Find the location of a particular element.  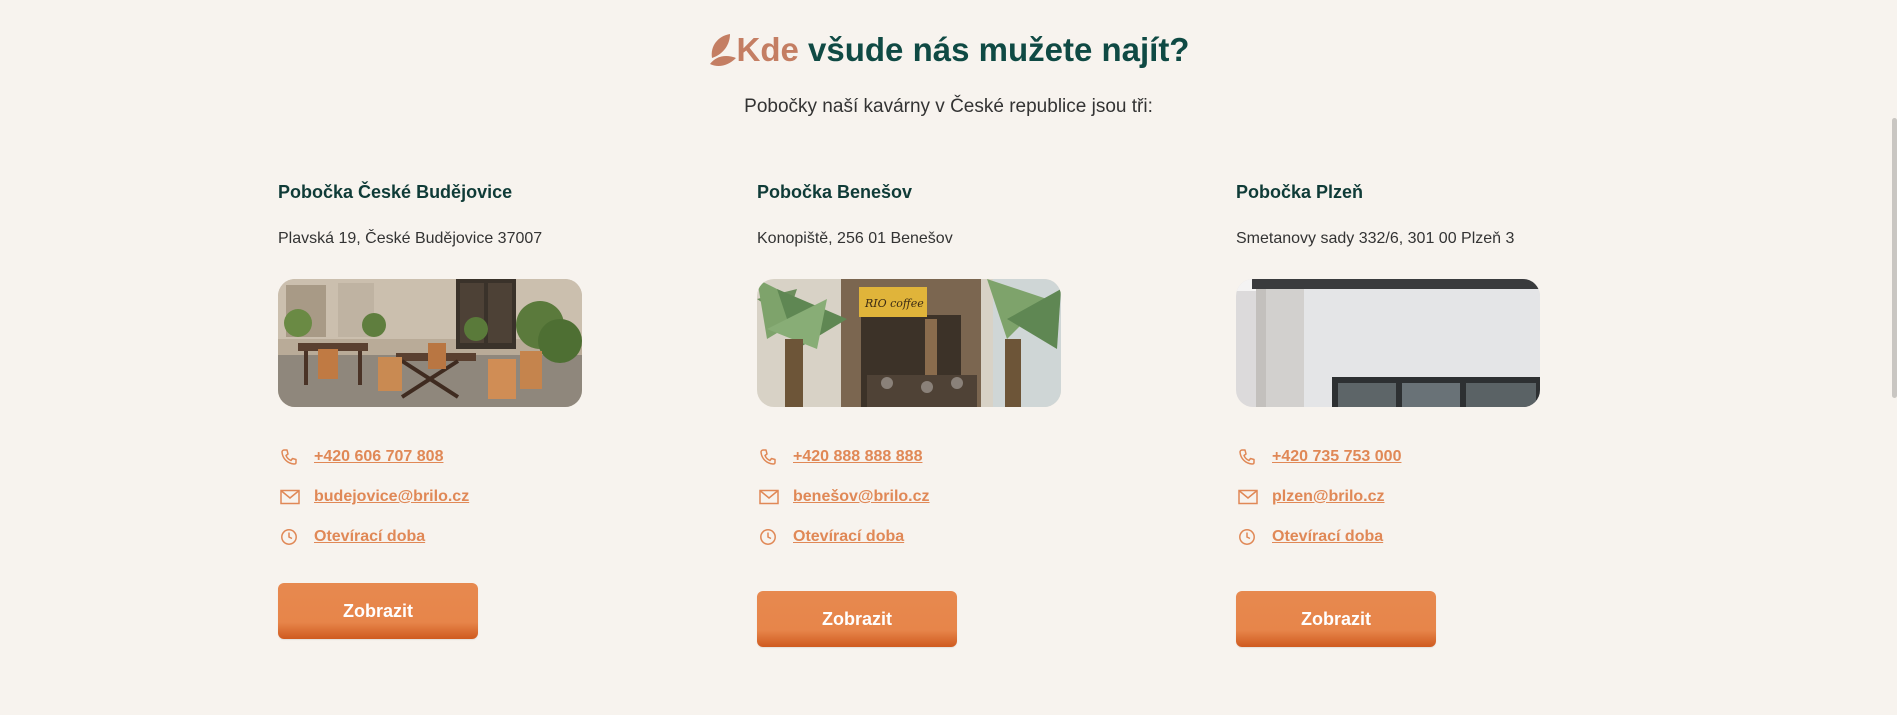

branch-title: Pobočka Plzeň is located at coordinates (1300, 192).